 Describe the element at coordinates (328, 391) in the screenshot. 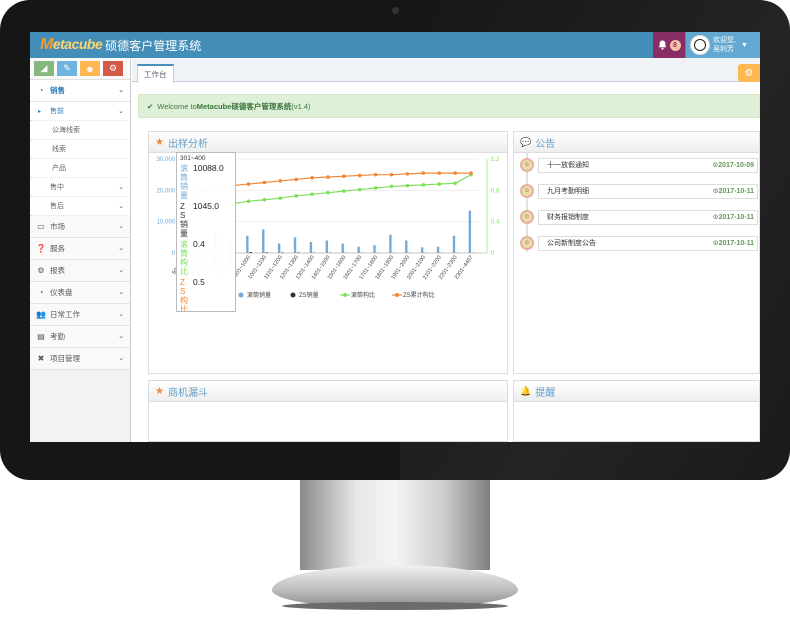

I see `widget-header: ★ 商机漏斗` at that location.